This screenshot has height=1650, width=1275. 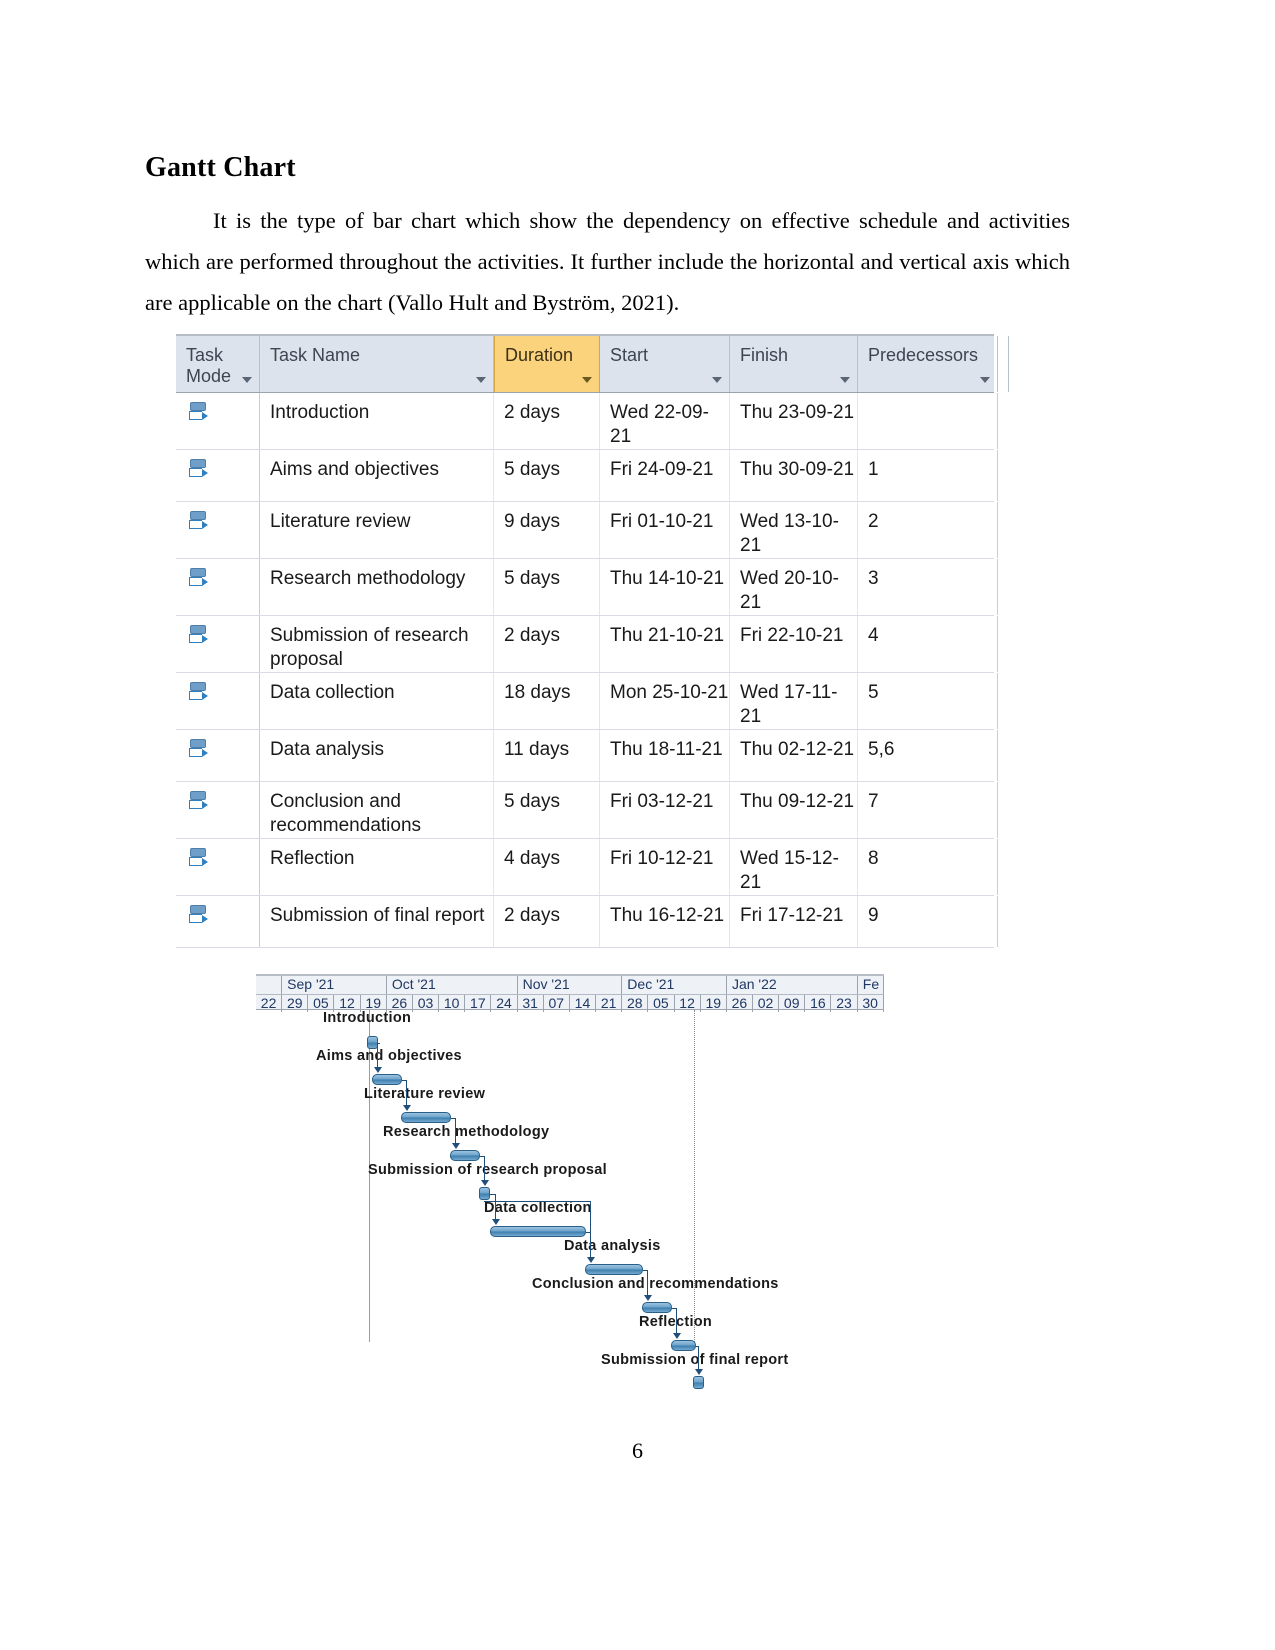 I want to click on cell-name: Submission of research proposal, so click(x=377, y=644).